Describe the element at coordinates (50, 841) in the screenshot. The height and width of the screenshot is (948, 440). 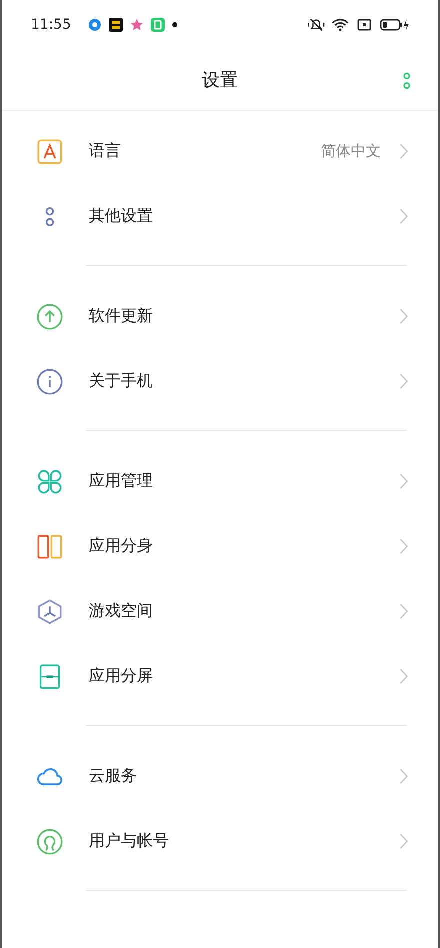
I see `user-icon` at that location.